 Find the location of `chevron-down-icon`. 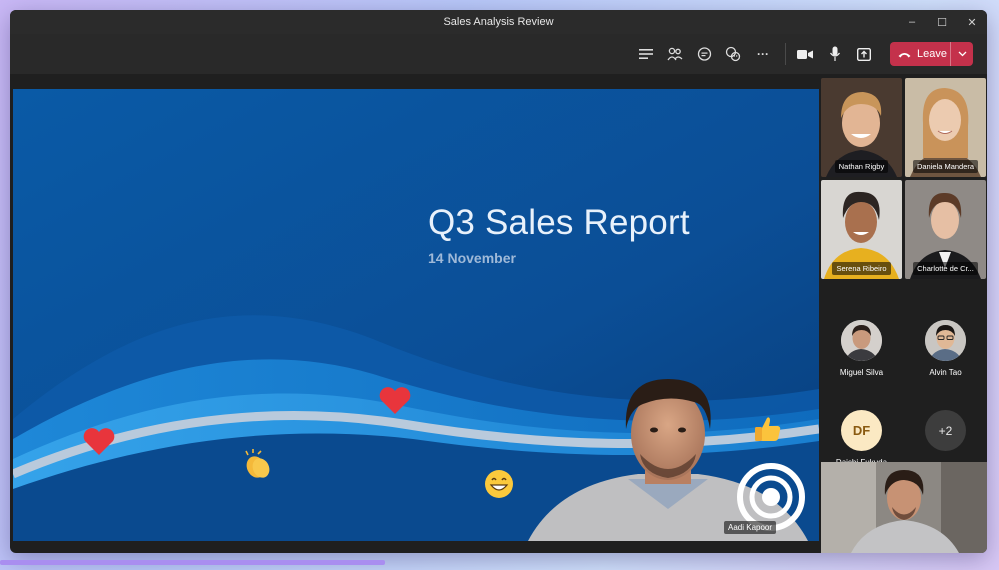

chevron-down-icon is located at coordinates (962, 54).